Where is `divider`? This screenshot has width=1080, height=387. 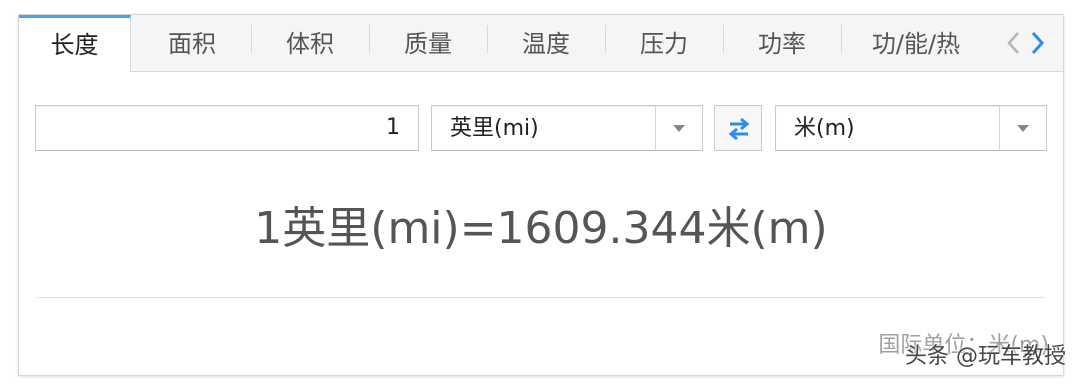
divider is located at coordinates (541, 297).